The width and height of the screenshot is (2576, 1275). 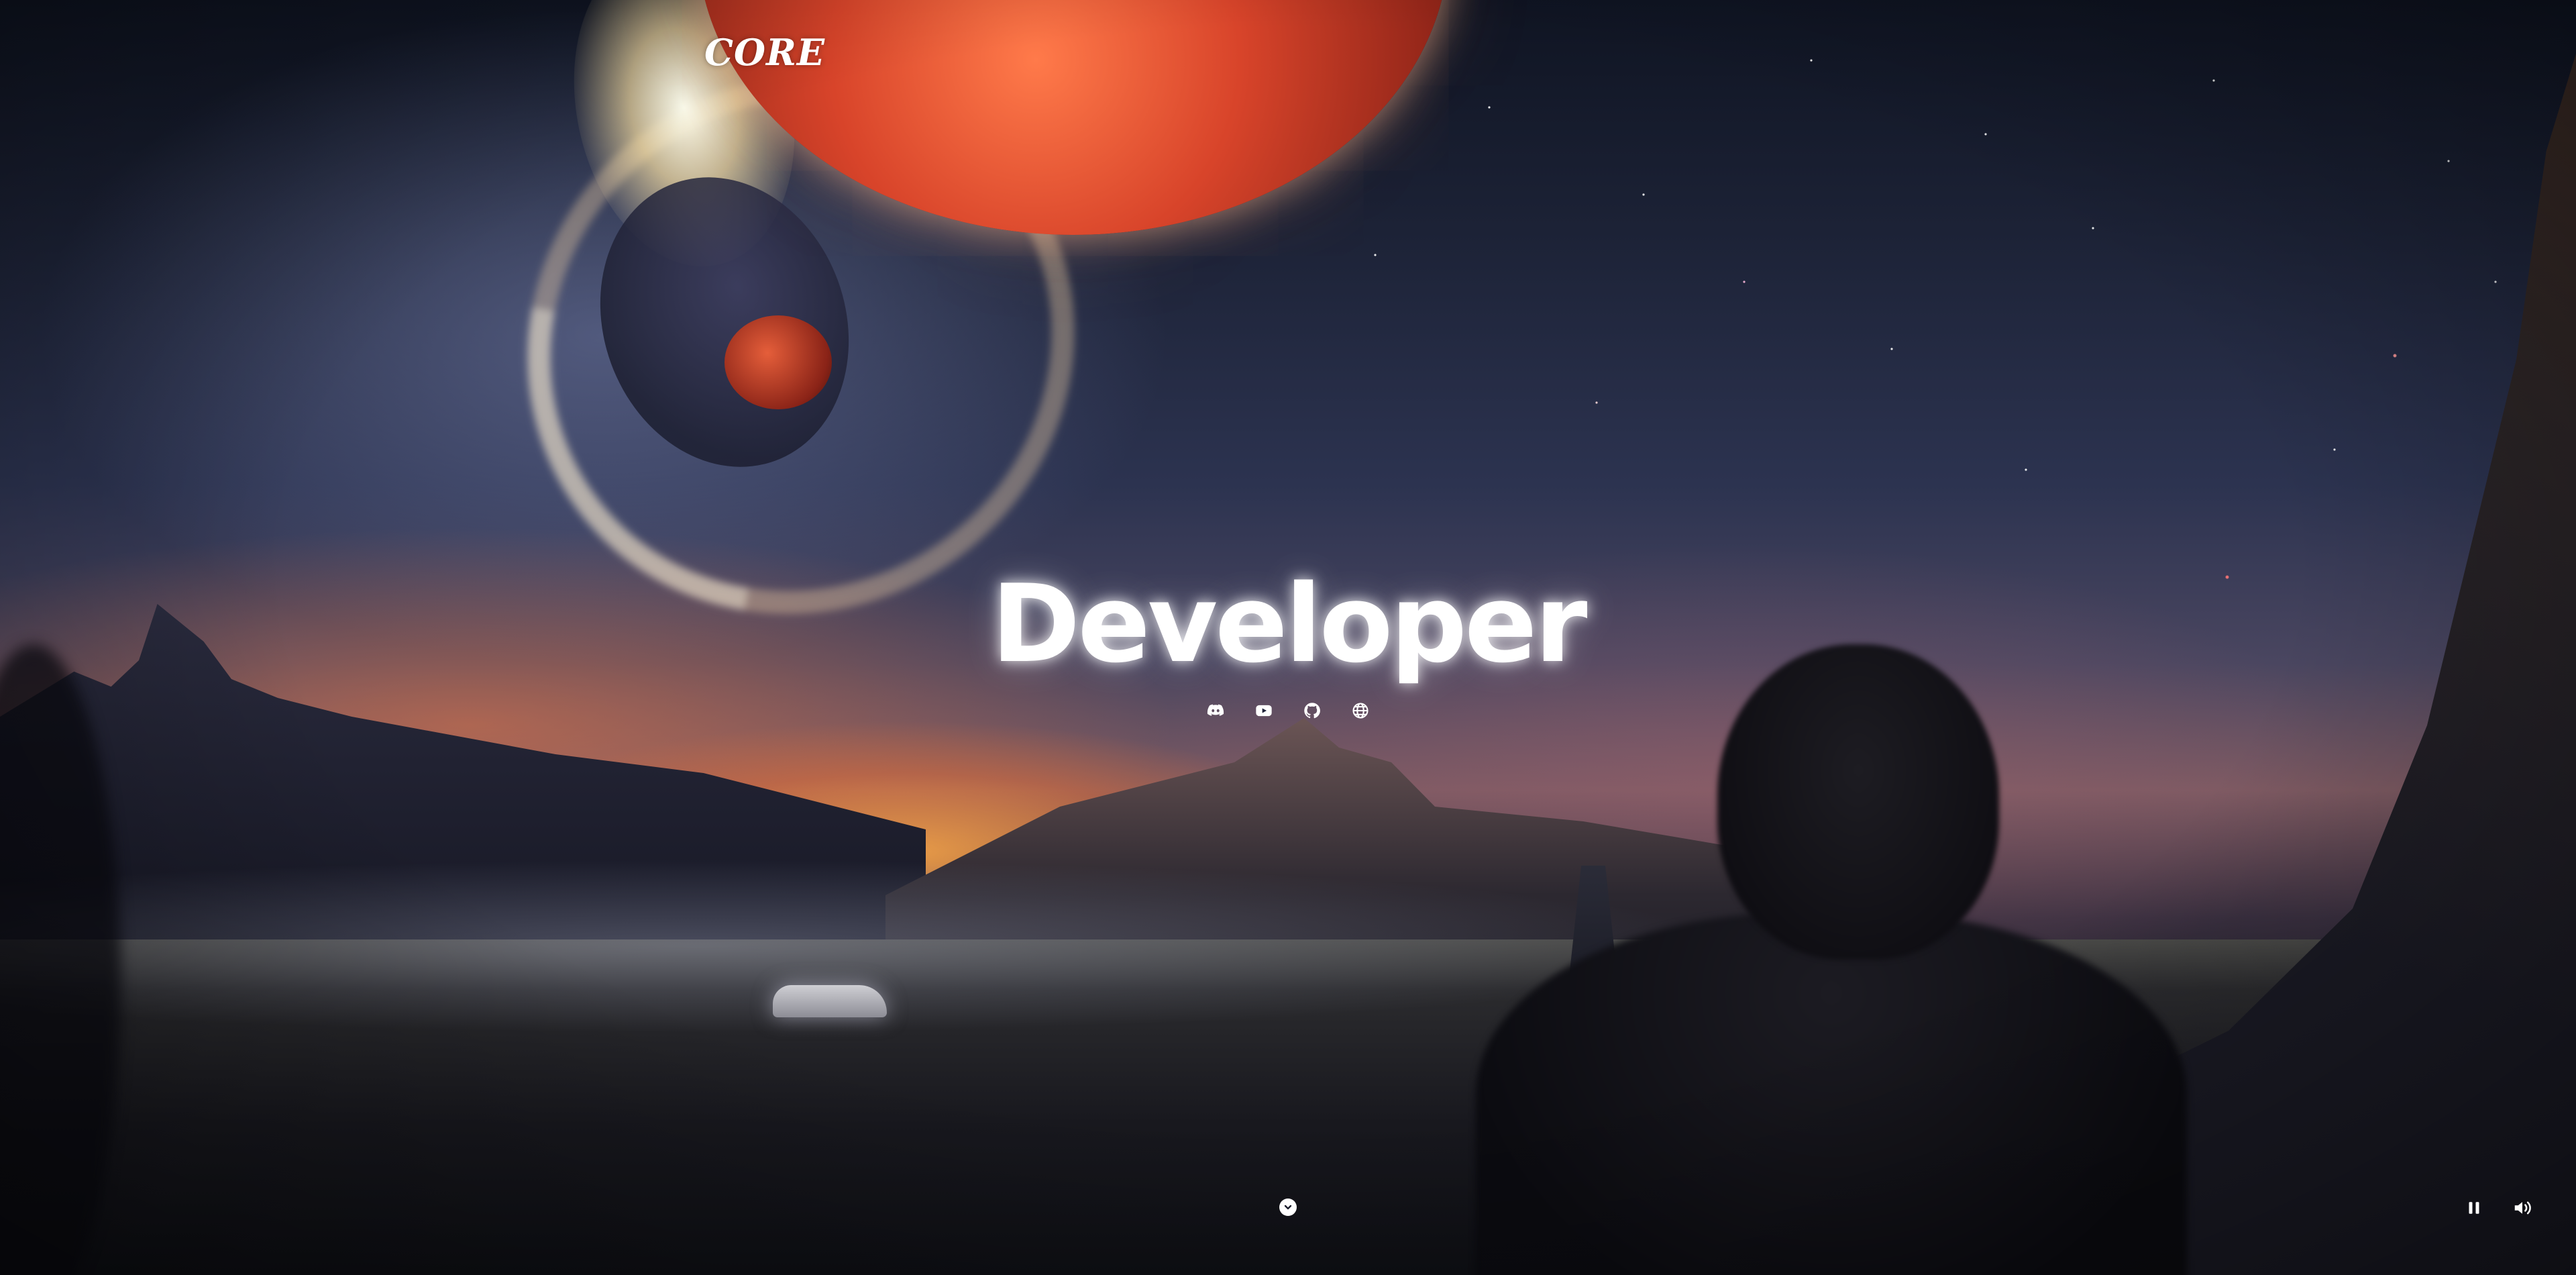 I want to click on pause-icon, so click(x=2474, y=1208).